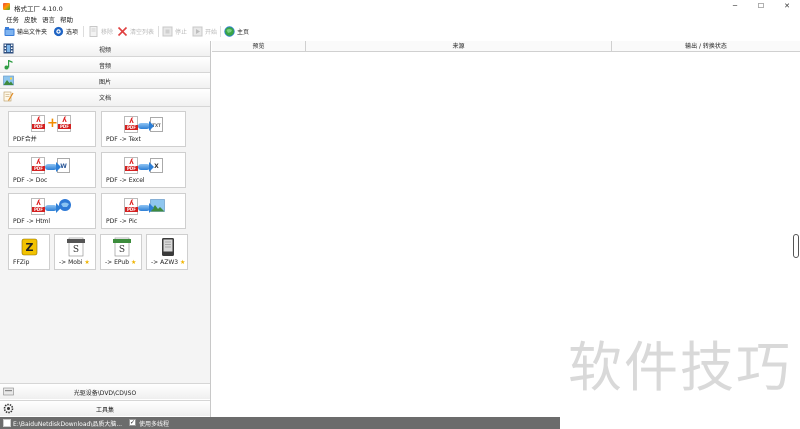 Image resolution: width=800 pixels, height=429 pixels. I want to click on category-image: 图片, so click(105, 81).